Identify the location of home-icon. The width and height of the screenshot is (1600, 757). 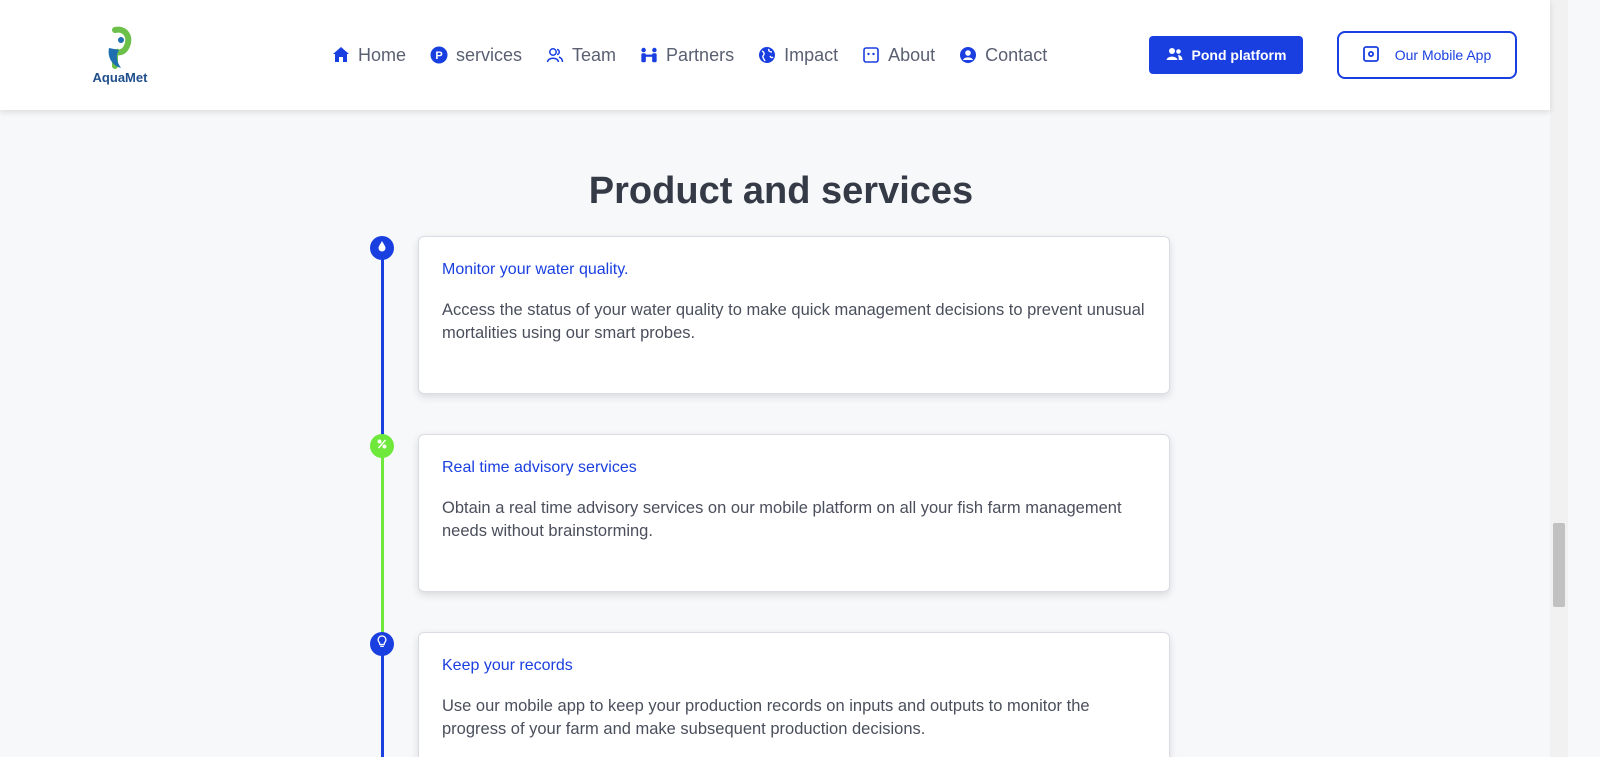
(341, 55).